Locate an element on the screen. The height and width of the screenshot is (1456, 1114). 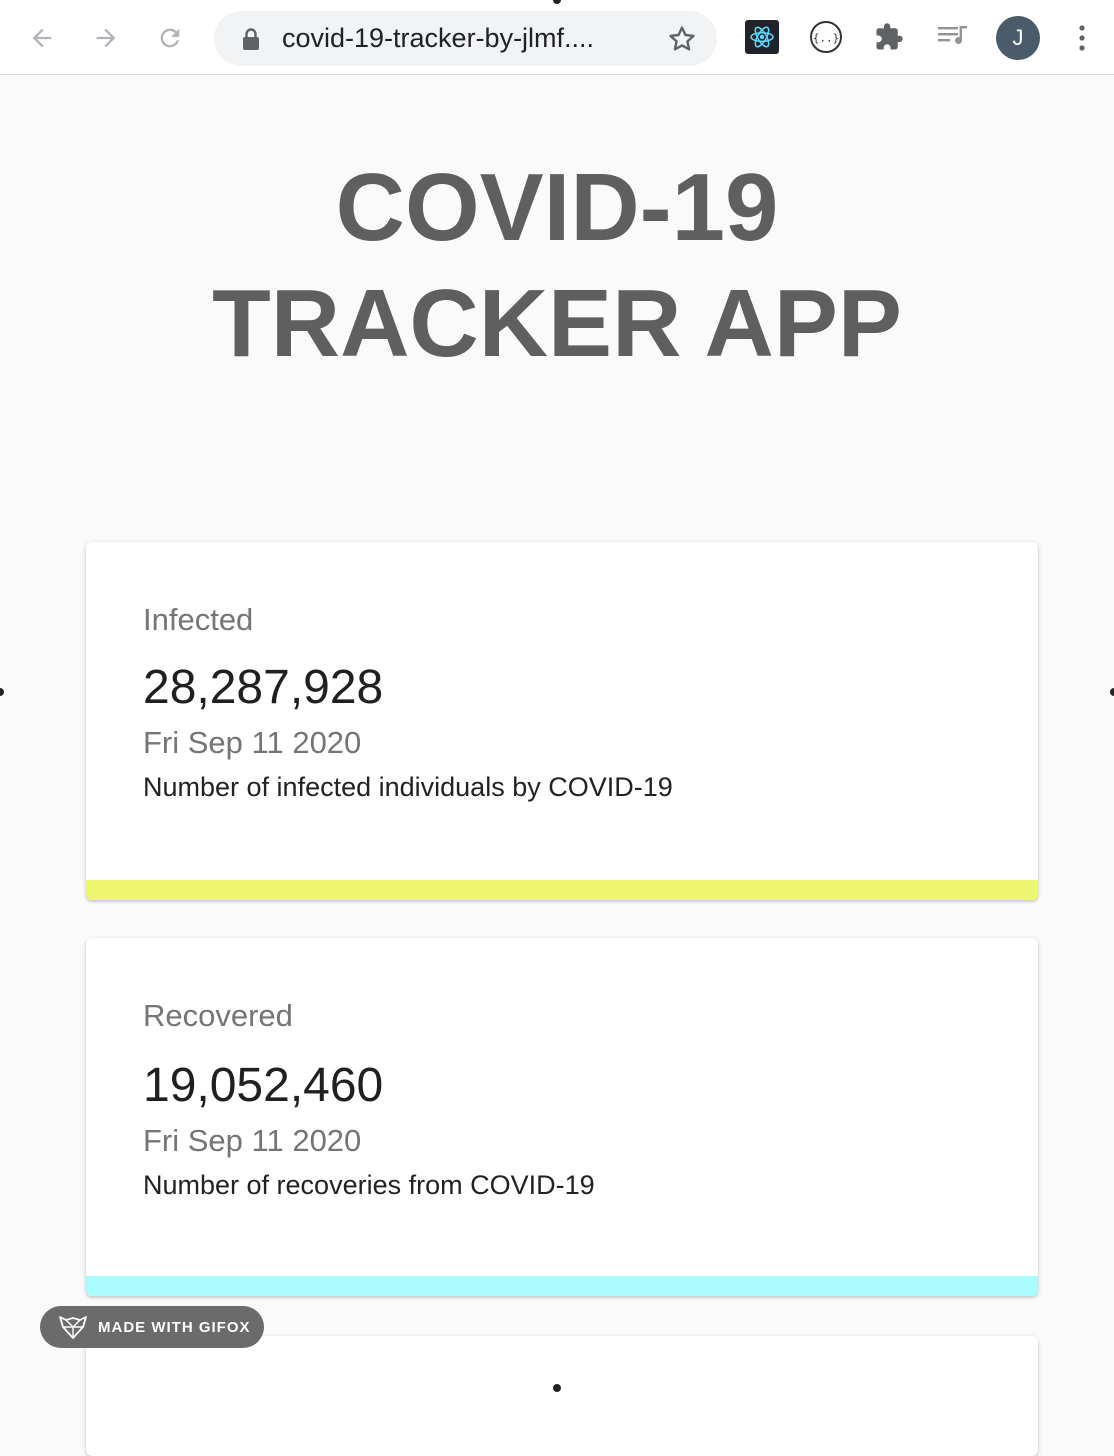
reload-icon is located at coordinates (170, 38).